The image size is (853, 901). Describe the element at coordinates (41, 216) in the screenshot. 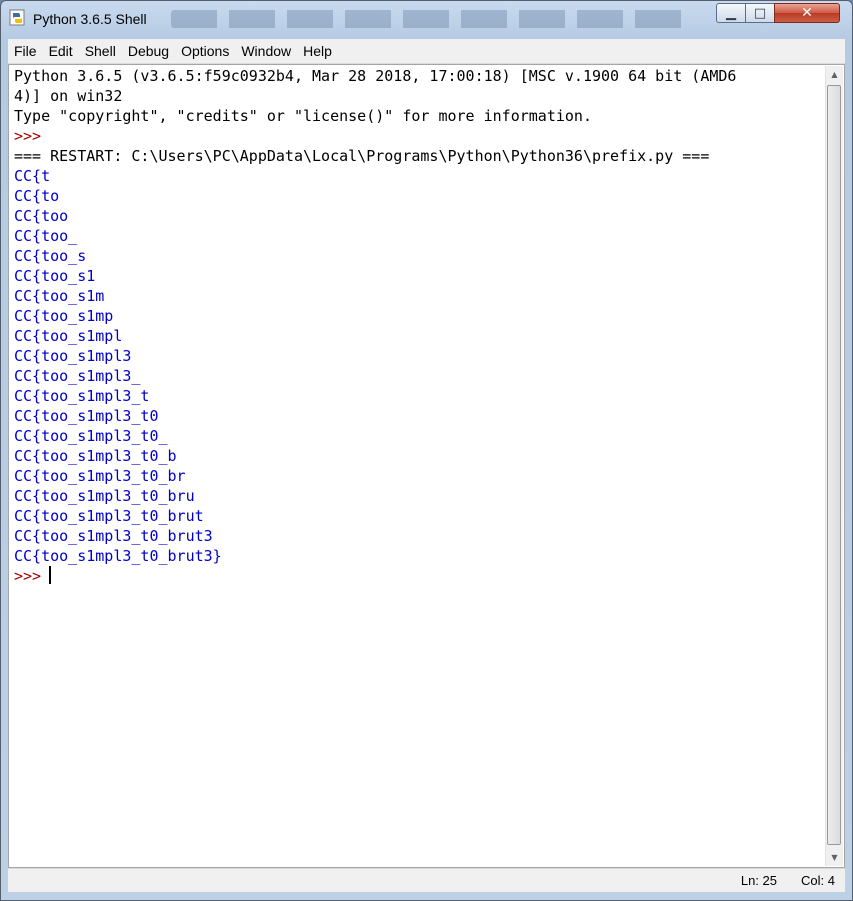

I see `output-line: CC{too` at that location.